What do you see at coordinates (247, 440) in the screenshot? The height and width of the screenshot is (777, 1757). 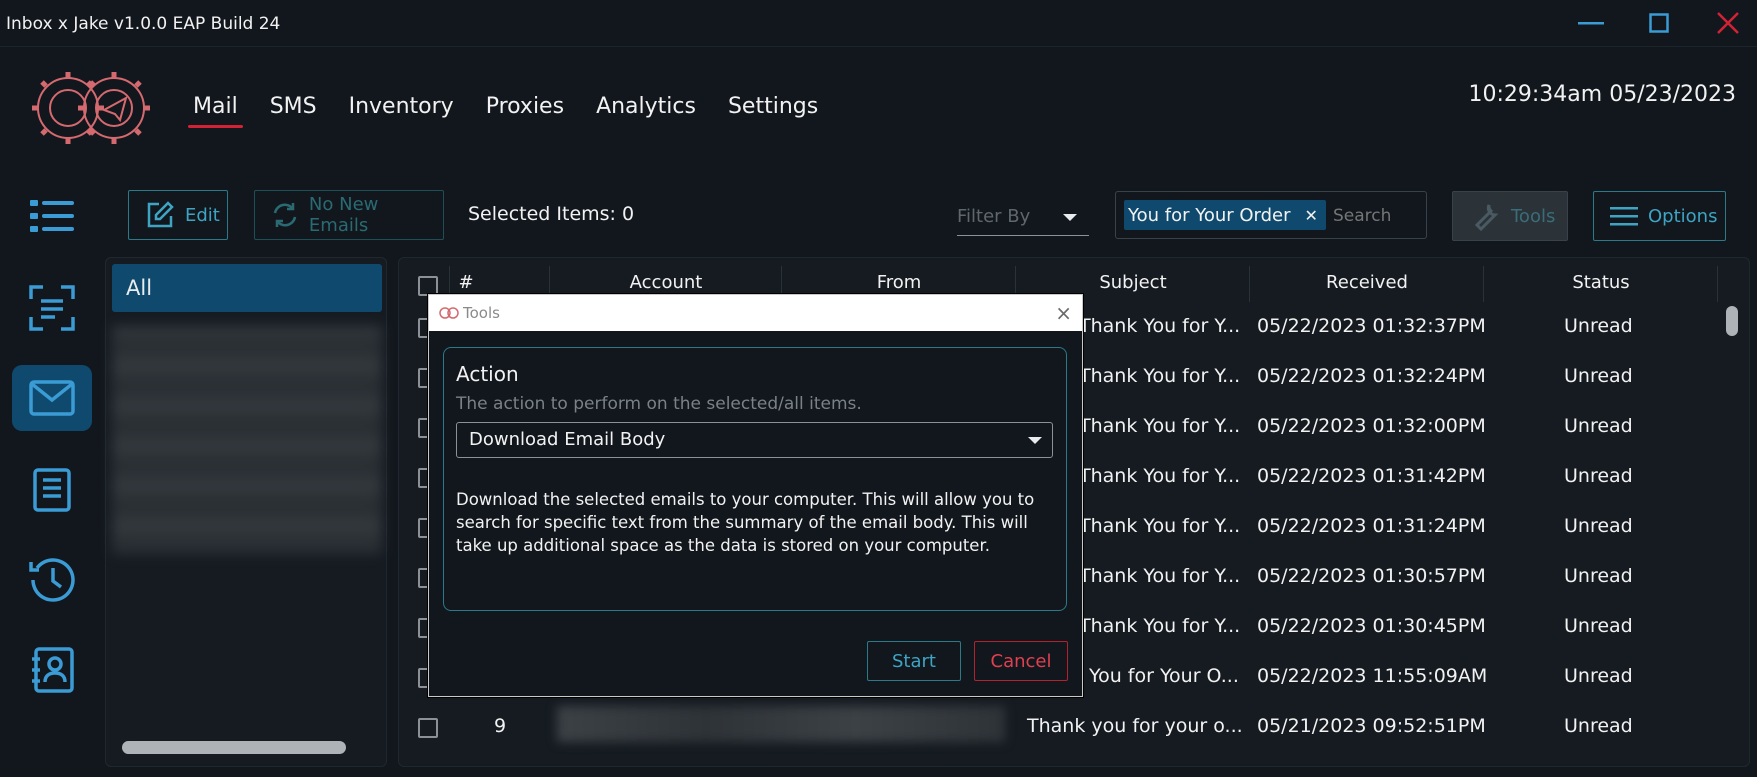 I see `blurred-folder-list` at bounding box center [247, 440].